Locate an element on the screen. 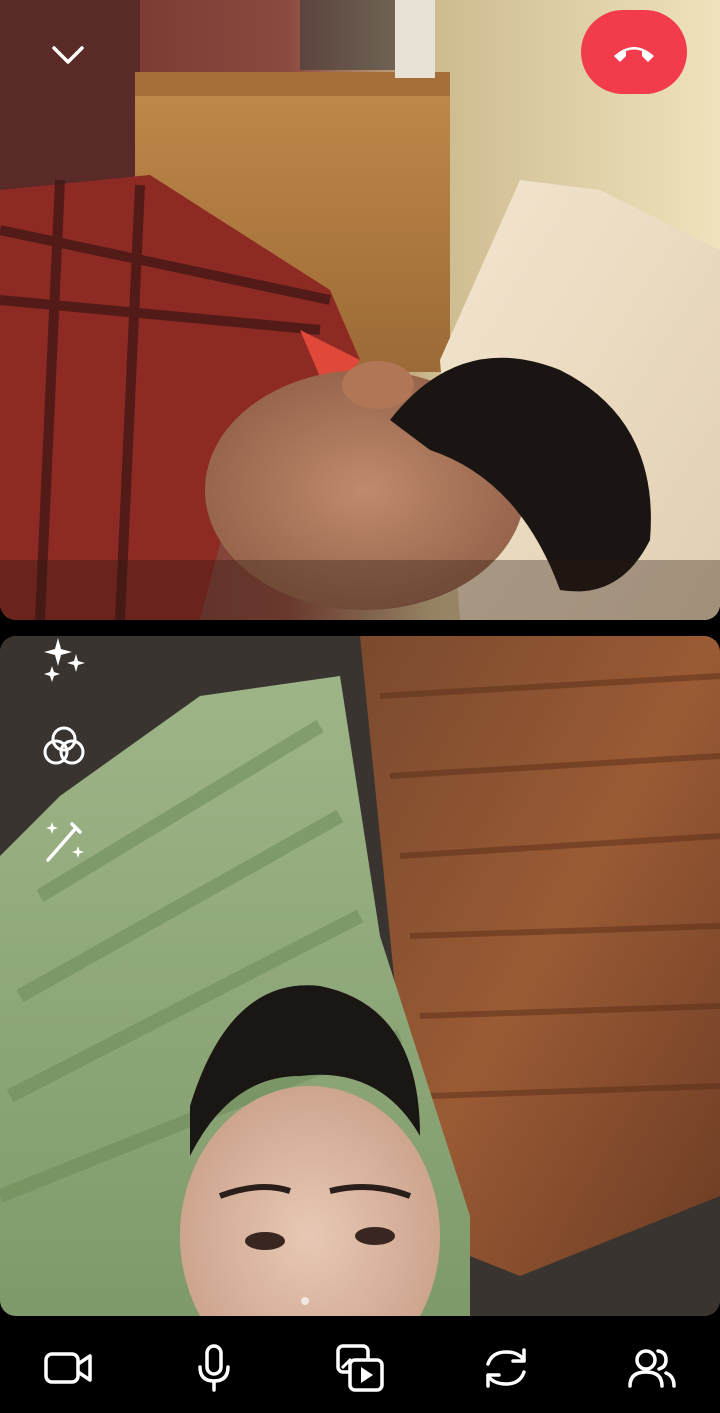 This screenshot has height=1413, width=720. video-camera-icon is located at coordinates (68, 1368).